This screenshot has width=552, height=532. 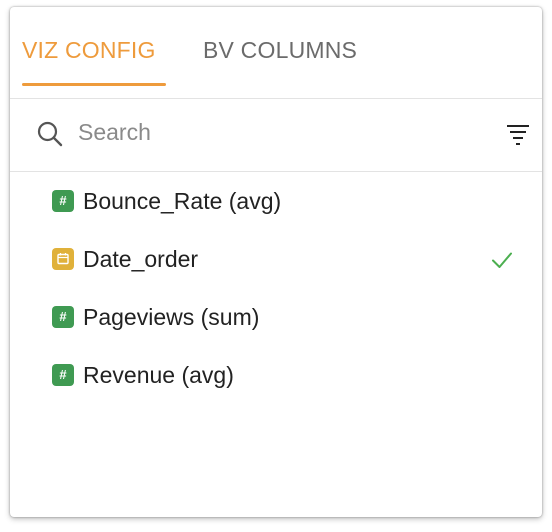 I want to click on list-item: # Revenue (avg), so click(x=276, y=377).